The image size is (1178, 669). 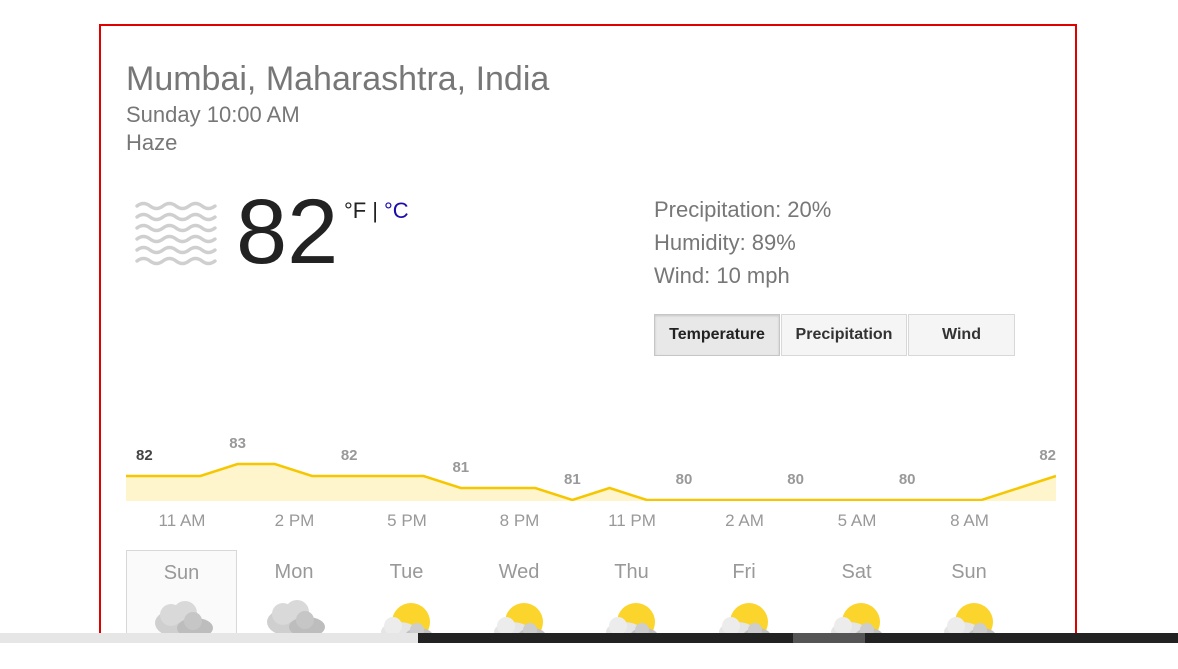 What do you see at coordinates (717, 335) in the screenshot?
I see `tab-temperature: Temperature` at bounding box center [717, 335].